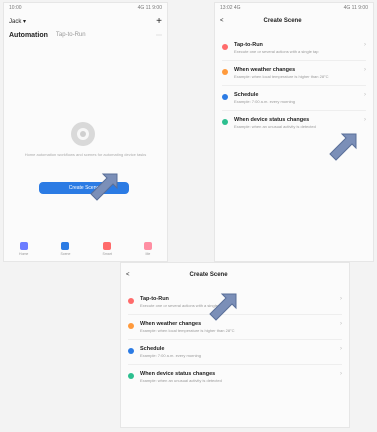 This screenshot has height=432, width=377. Describe the element at coordinates (28, 35) in the screenshot. I see `tab-automation: Automation` at that location.